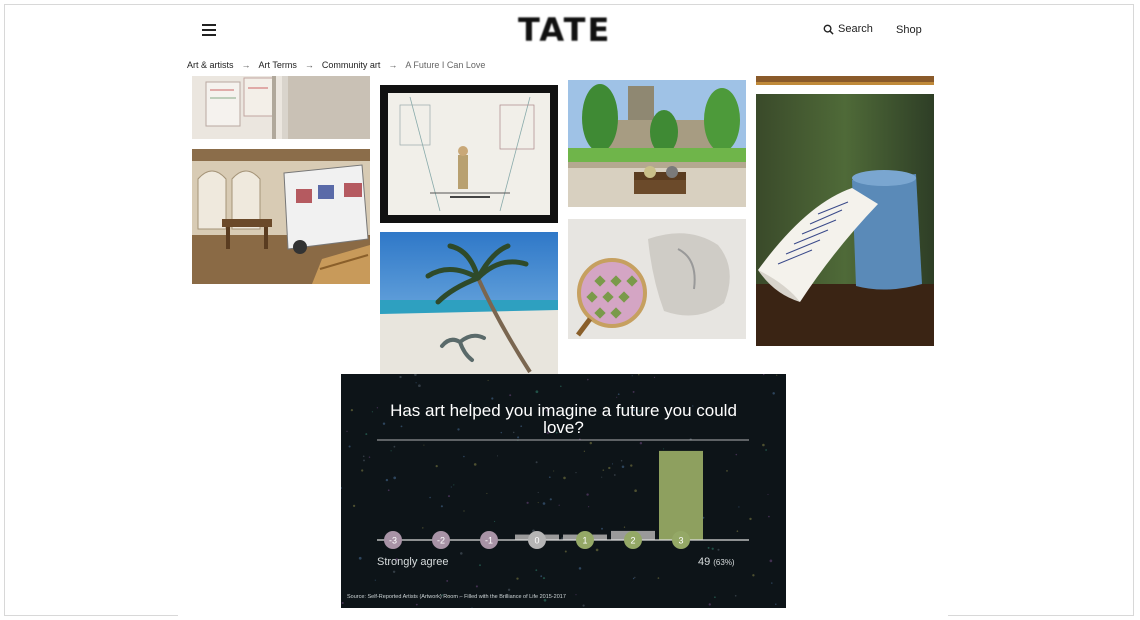  I want to click on search-icon, so click(828, 29).